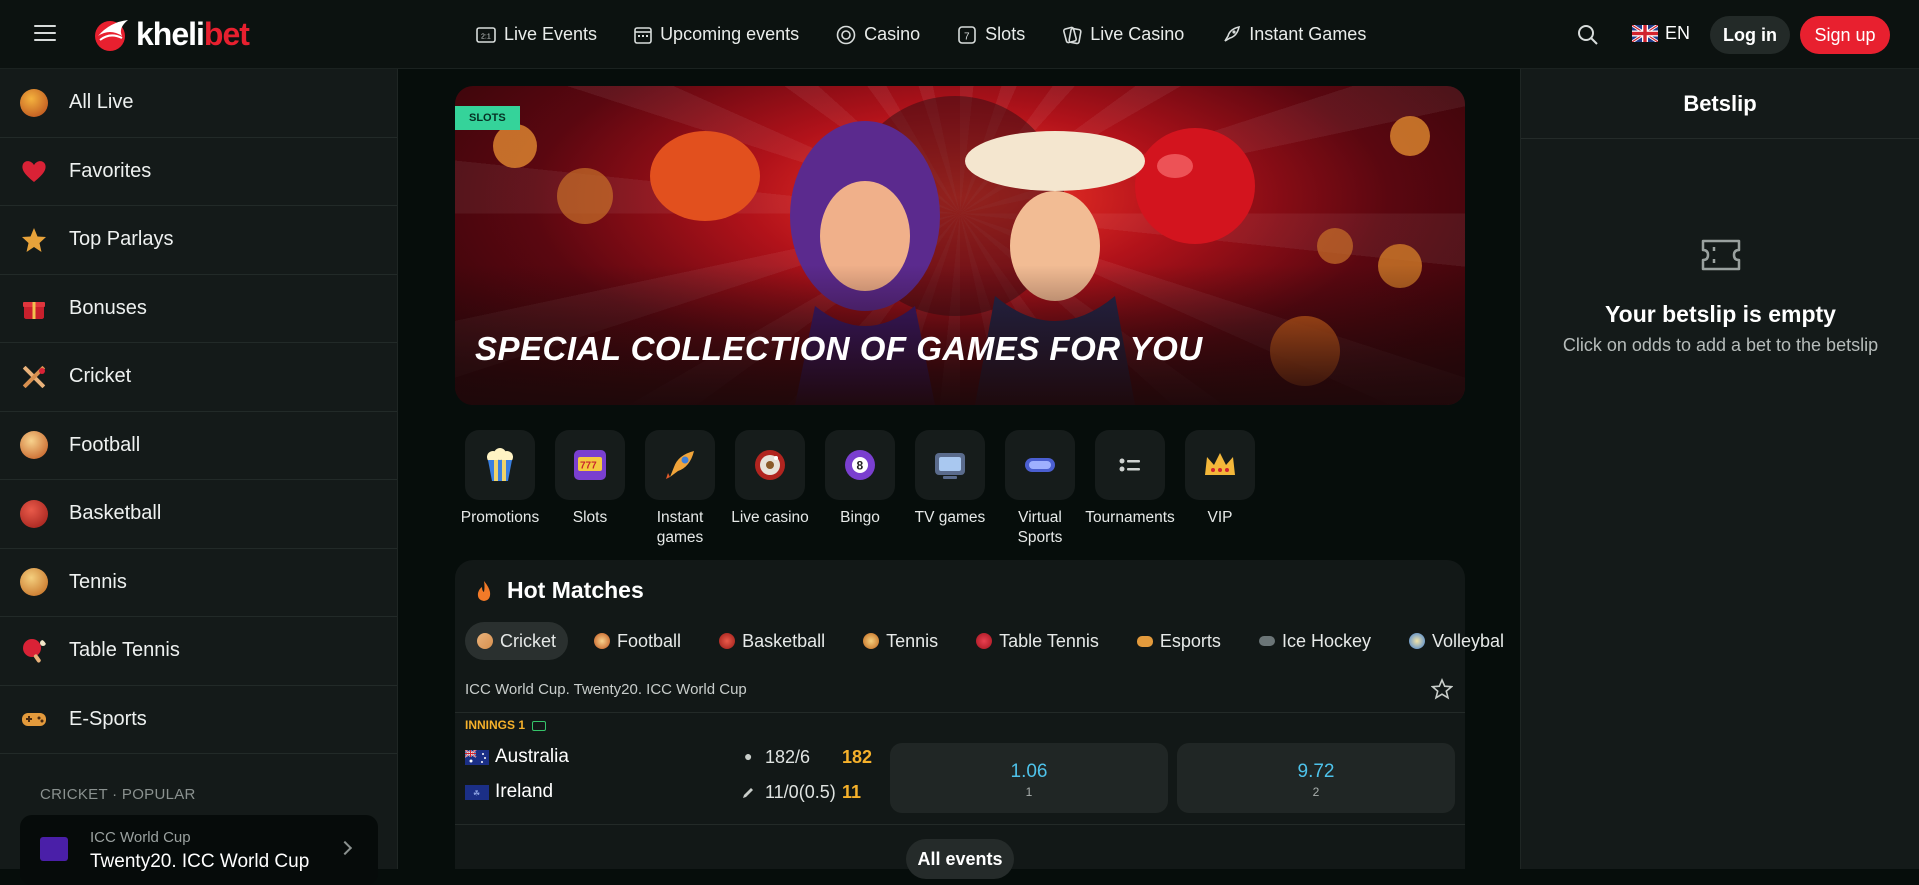  Describe the element at coordinates (1220, 489) in the screenshot. I see `category-vip: VIP` at that location.